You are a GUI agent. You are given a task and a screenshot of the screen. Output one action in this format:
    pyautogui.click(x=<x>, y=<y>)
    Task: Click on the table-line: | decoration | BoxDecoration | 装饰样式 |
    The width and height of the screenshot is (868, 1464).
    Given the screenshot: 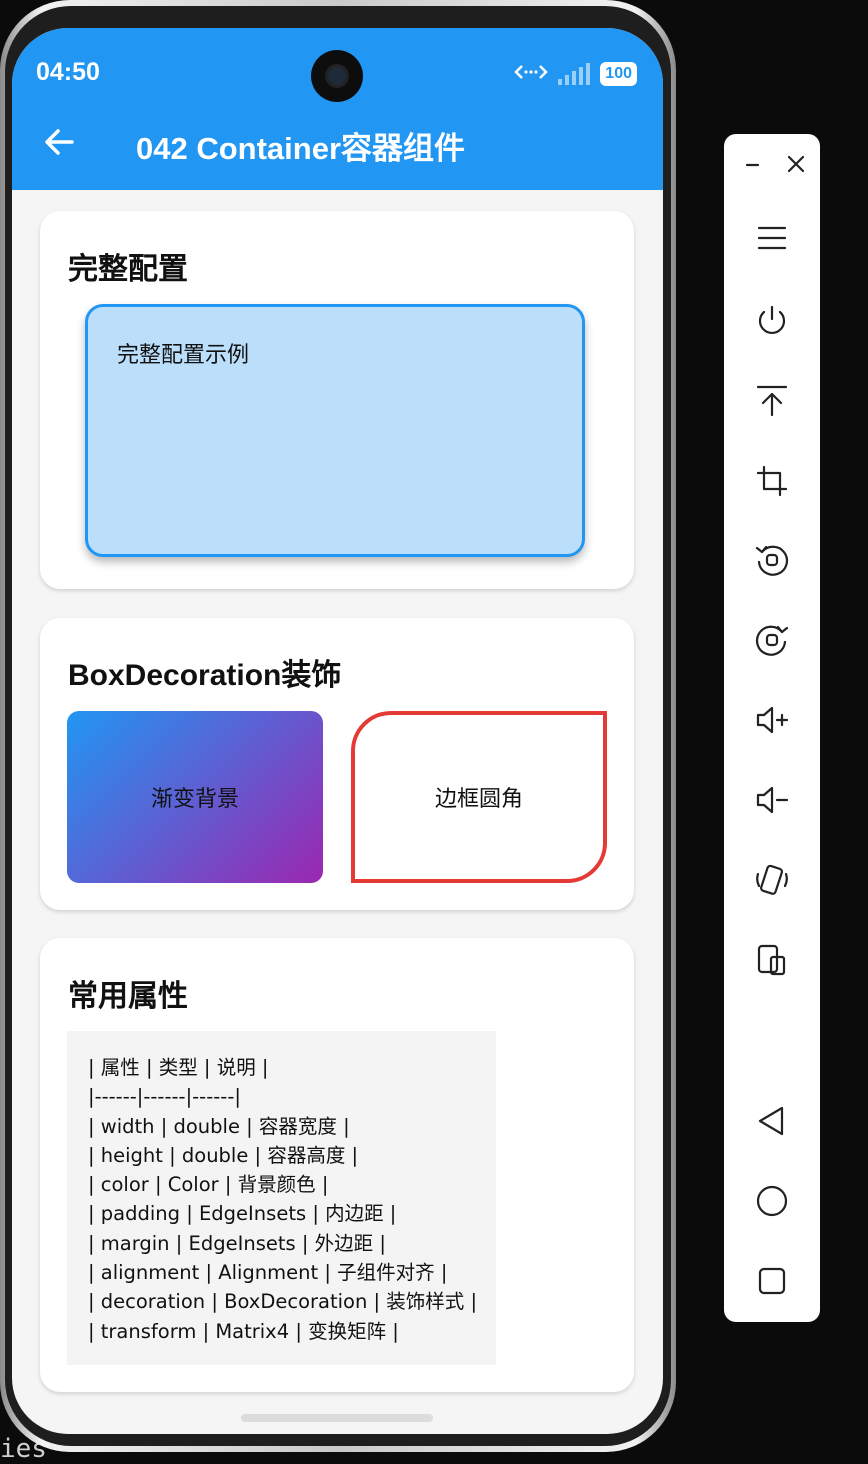 What is the action you would take?
    pyautogui.click(x=283, y=1302)
    